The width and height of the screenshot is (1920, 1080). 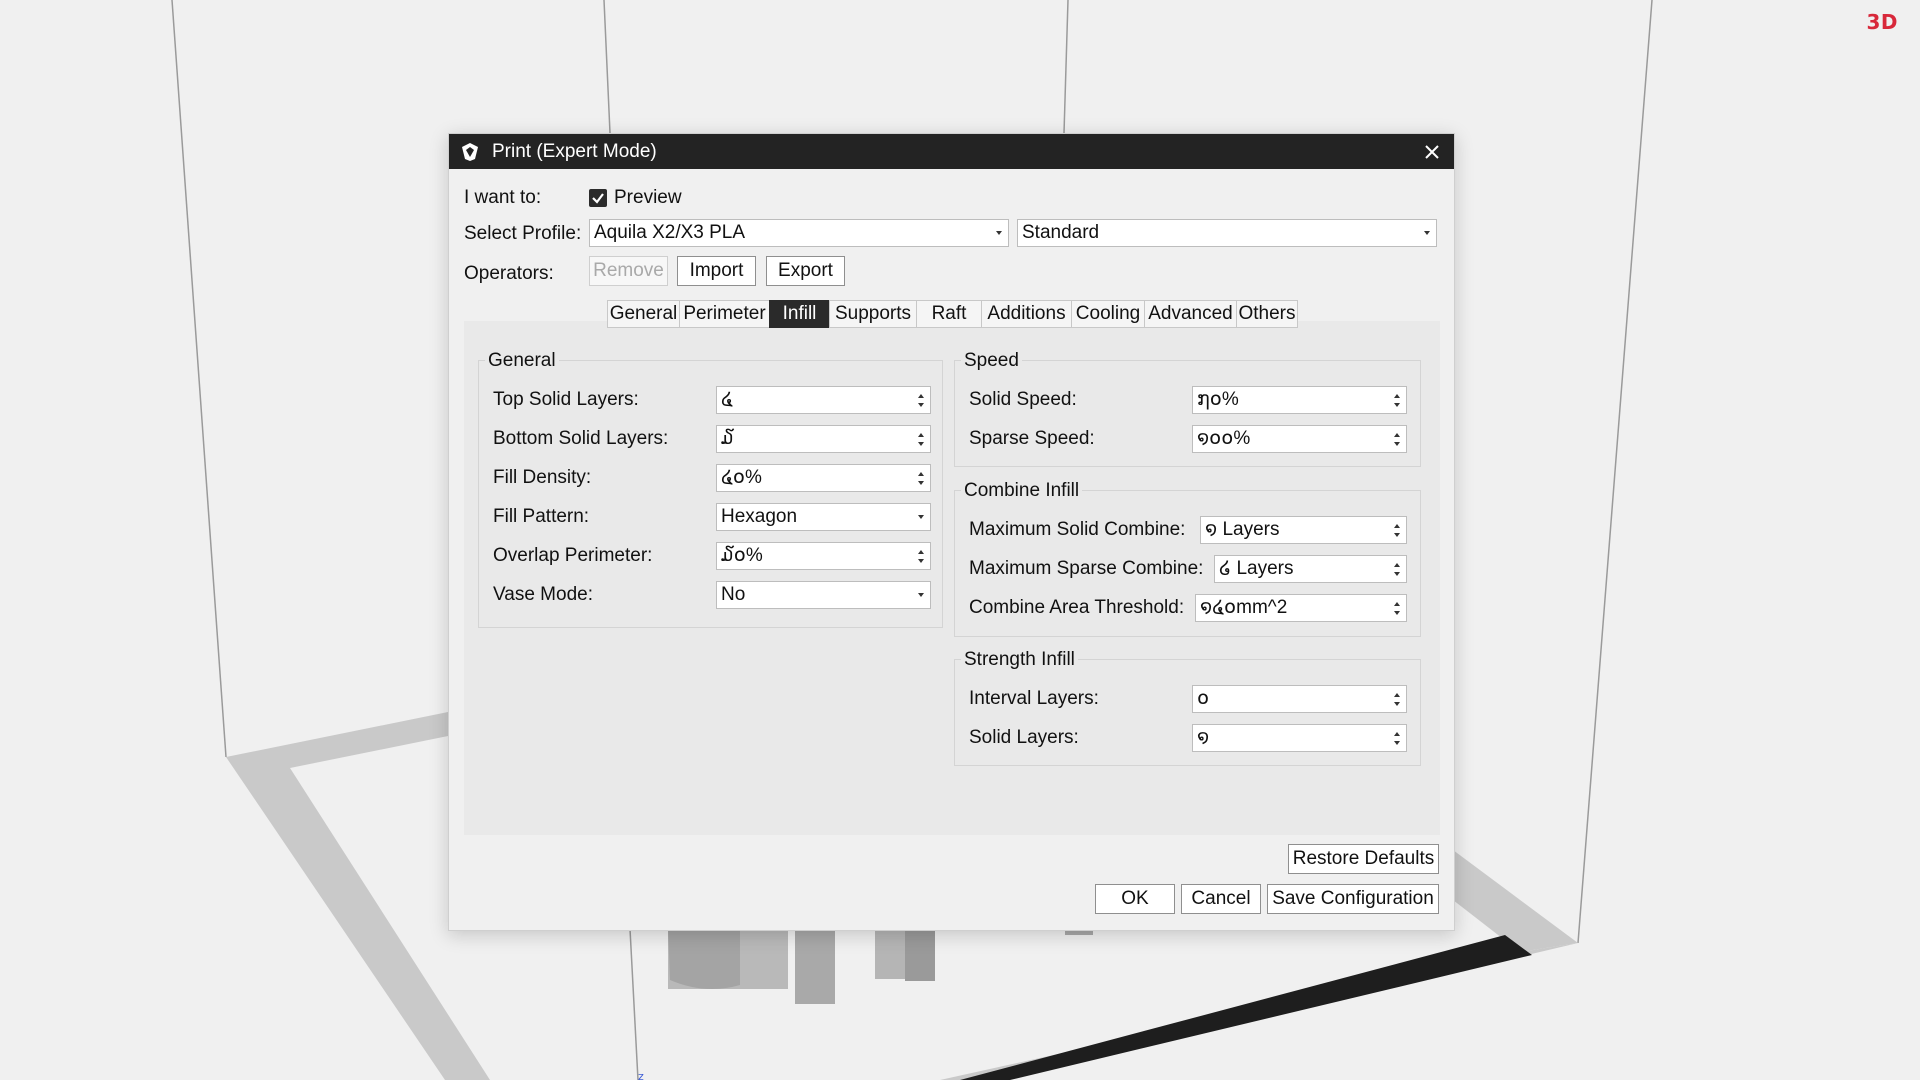 What do you see at coordinates (872, 314) in the screenshot?
I see `tab-supports: Supports` at bounding box center [872, 314].